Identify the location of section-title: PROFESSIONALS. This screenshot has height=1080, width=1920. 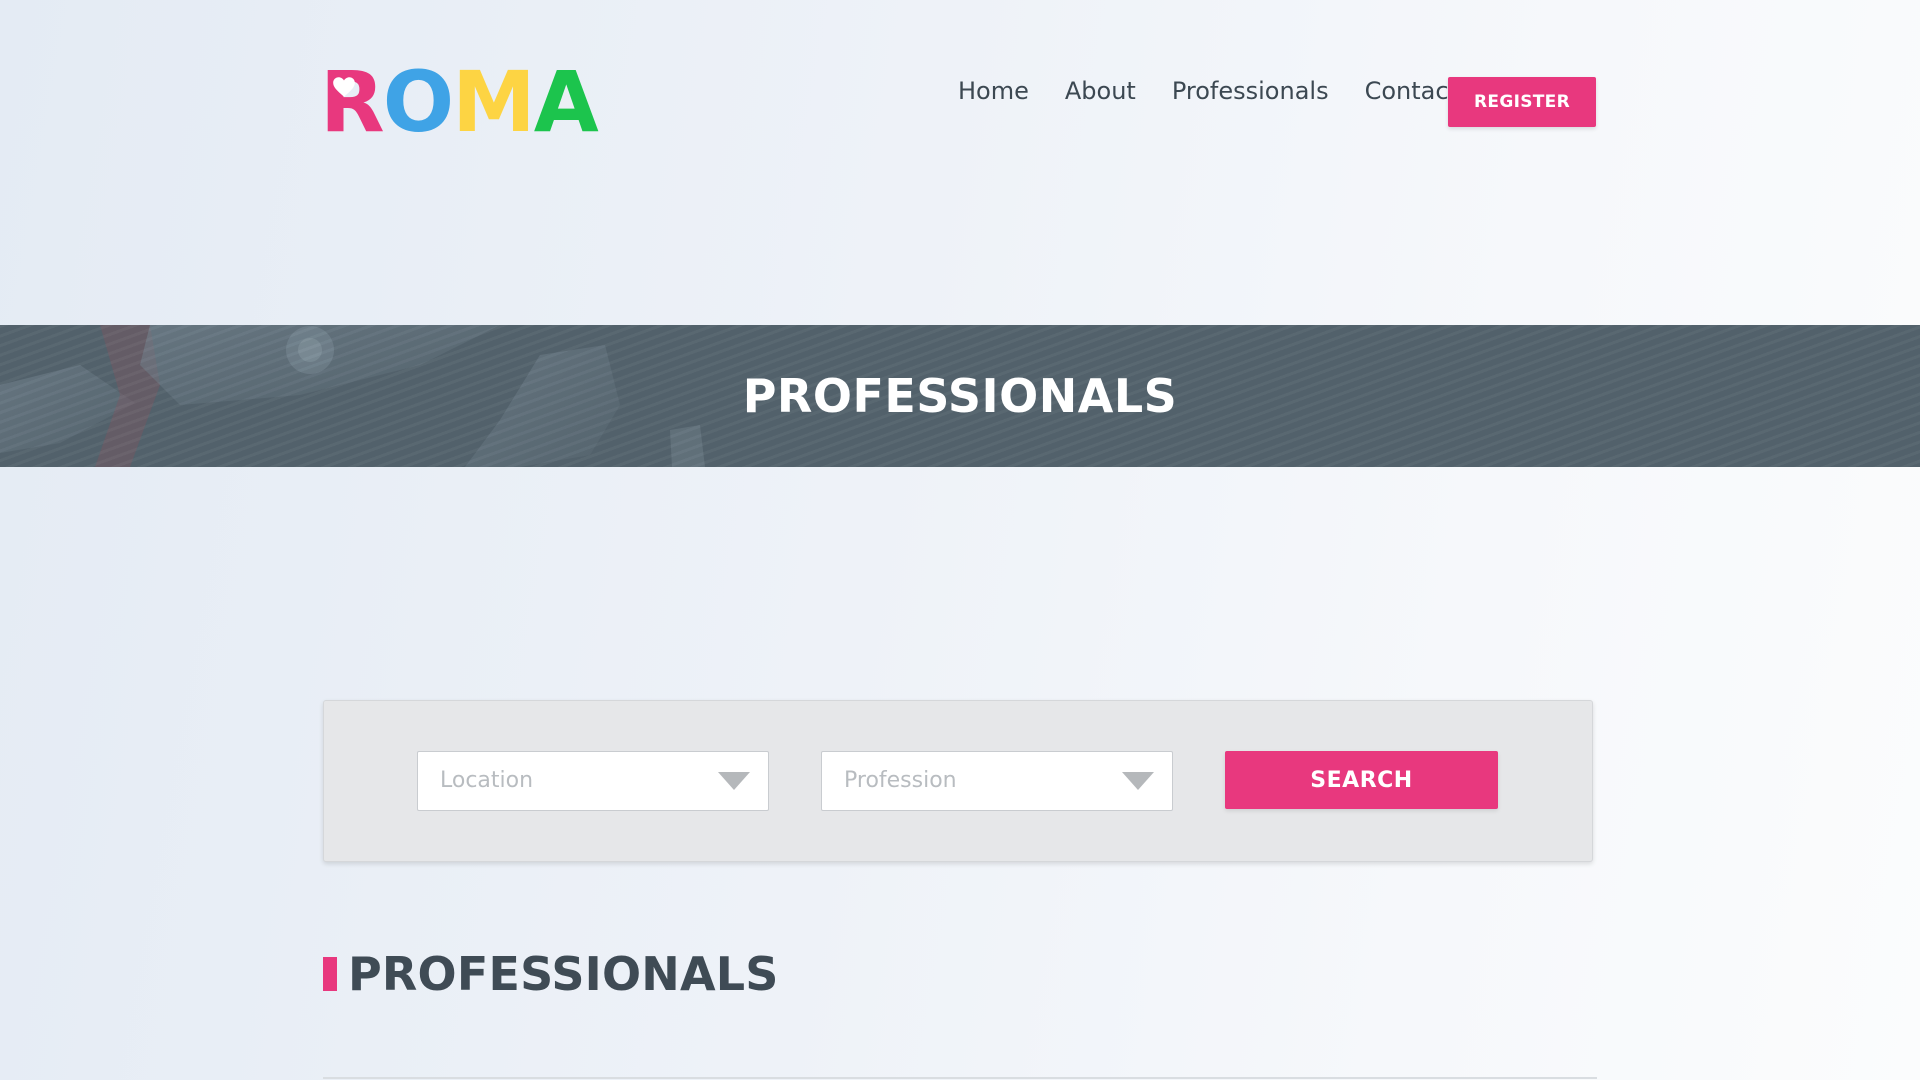
(563, 974).